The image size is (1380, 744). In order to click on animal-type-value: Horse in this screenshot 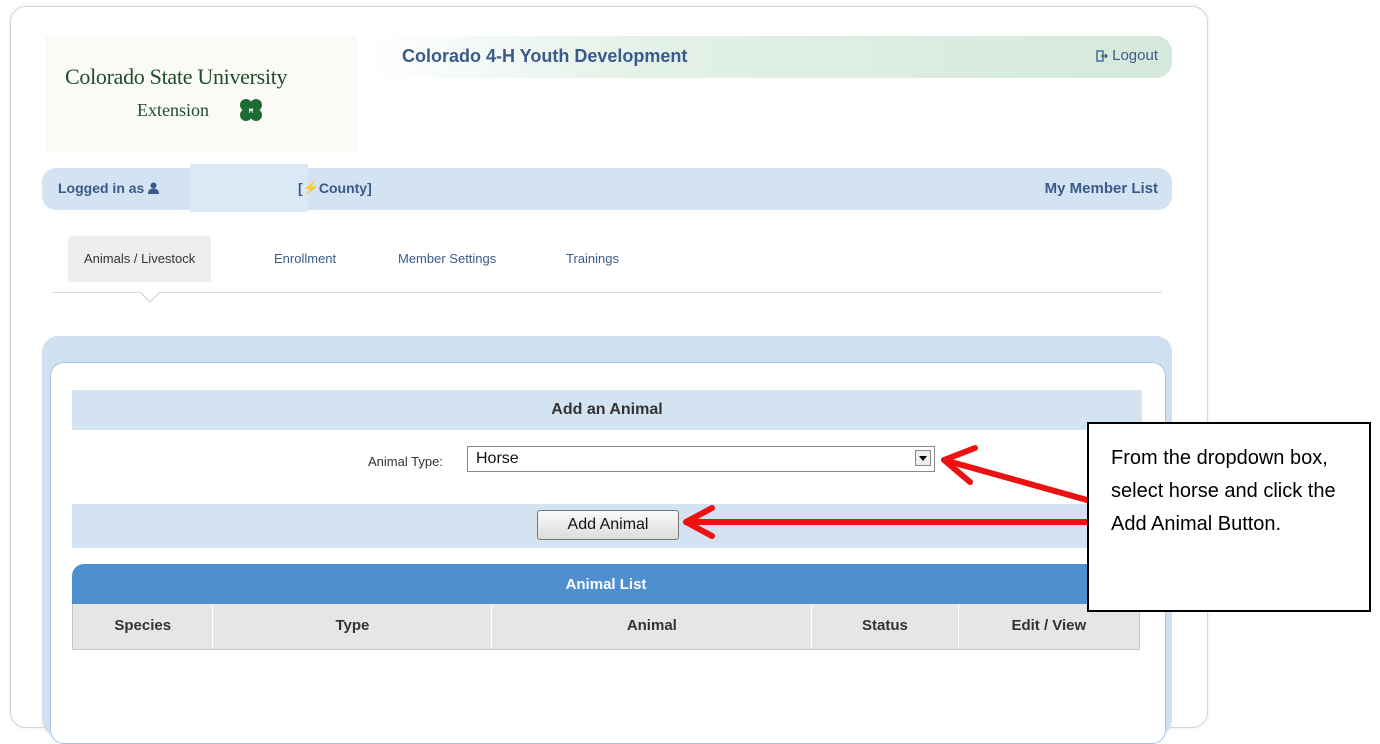, I will do `click(497, 458)`.